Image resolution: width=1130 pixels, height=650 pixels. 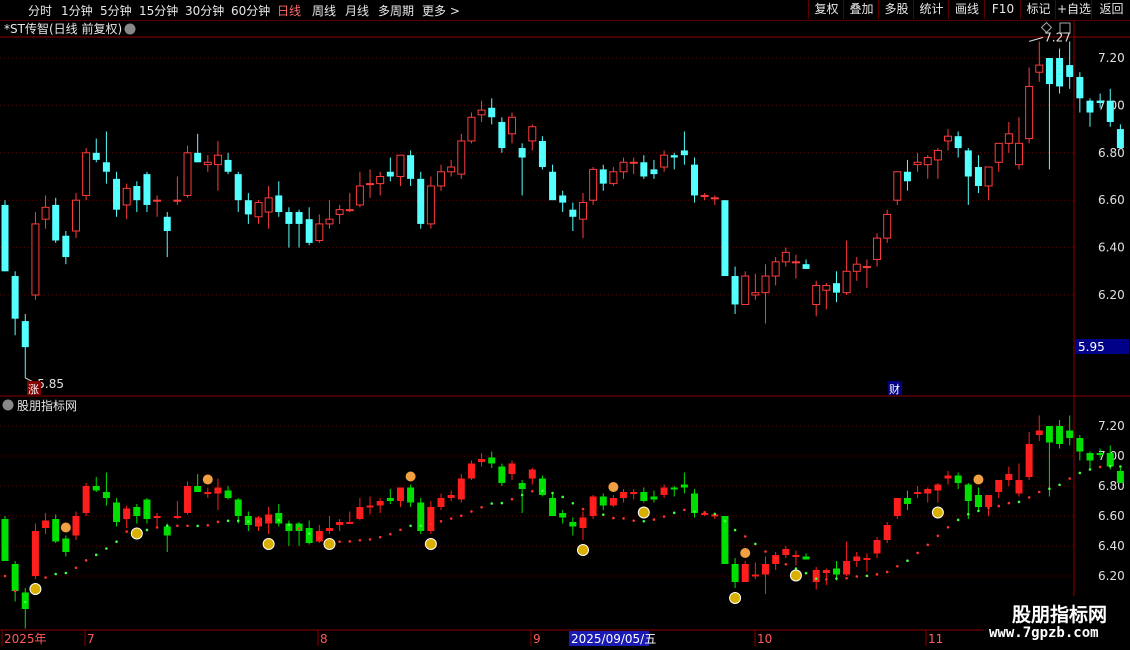 I want to click on watermark-name: 股朋指标网, so click(x=1060, y=615).